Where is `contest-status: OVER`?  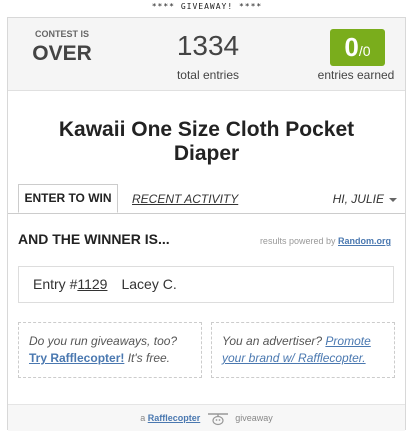
contest-status: OVER is located at coordinates (62, 53).